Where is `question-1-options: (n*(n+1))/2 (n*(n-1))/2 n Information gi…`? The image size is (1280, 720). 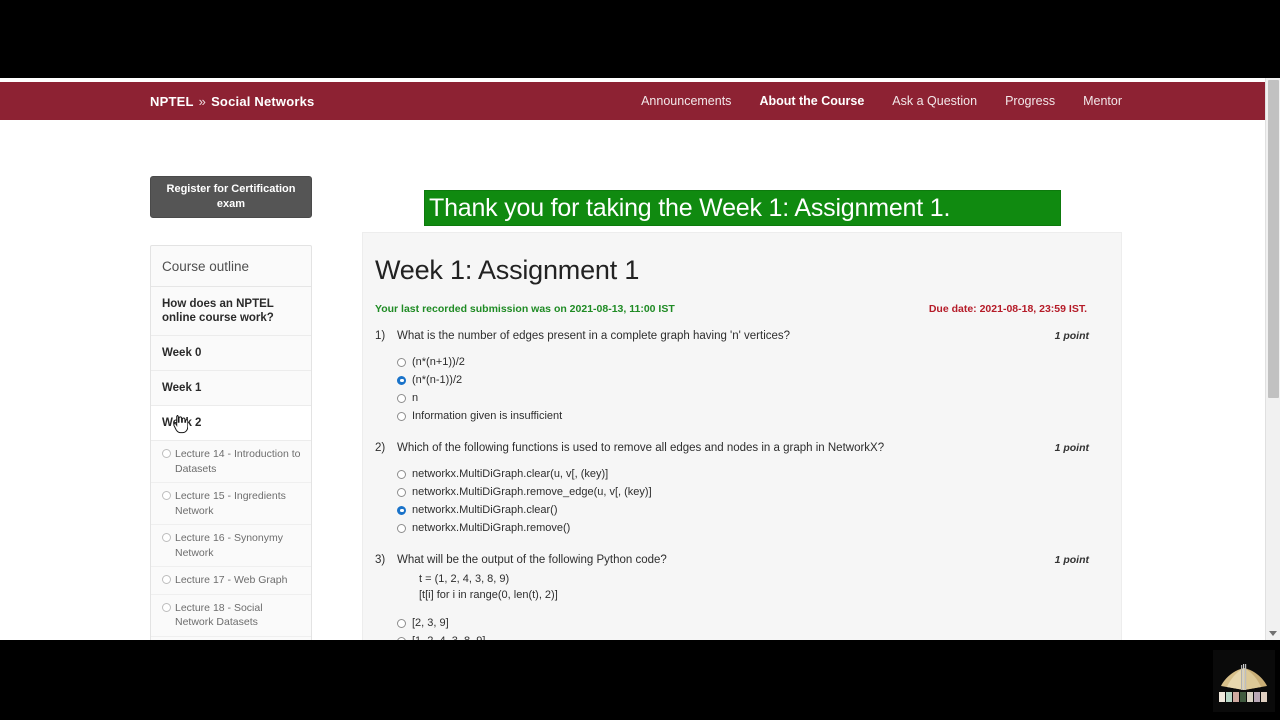
question-1-options: (n*(n+1))/2 (n*(n-1))/2 n Information gi… is located at coordinates (743, 389).